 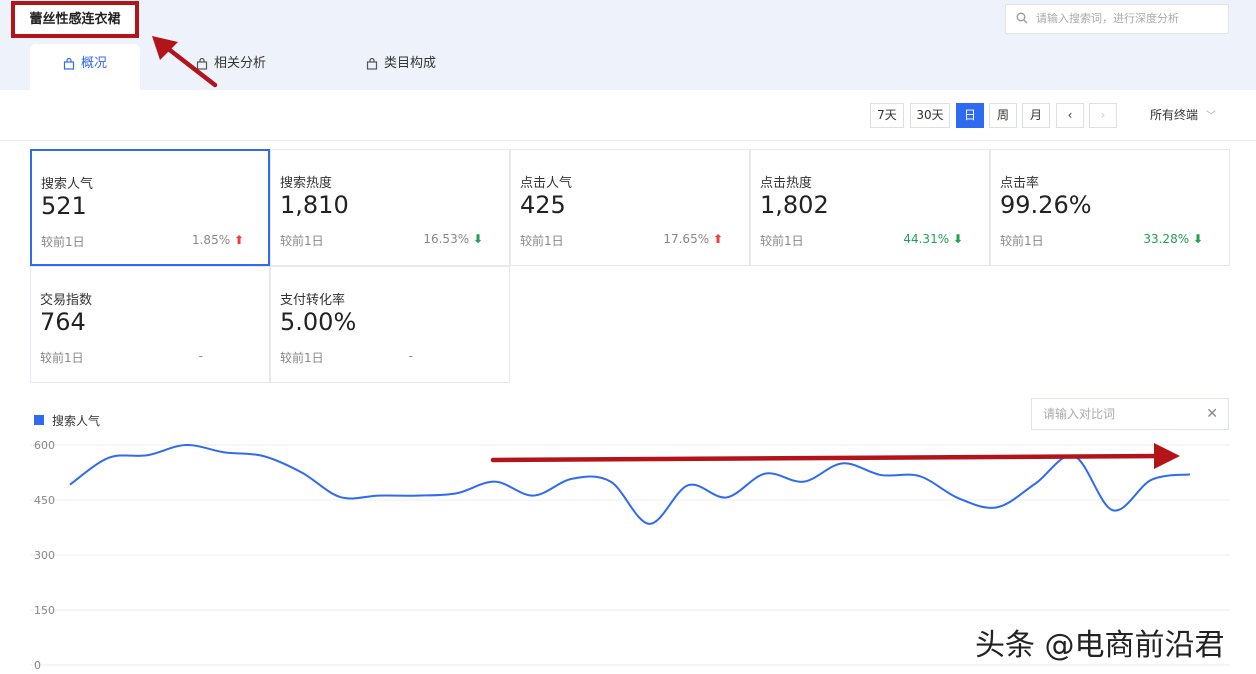 I want to click on terminal-select: 所有终端 ﹀, so click(x=1183, y=115).